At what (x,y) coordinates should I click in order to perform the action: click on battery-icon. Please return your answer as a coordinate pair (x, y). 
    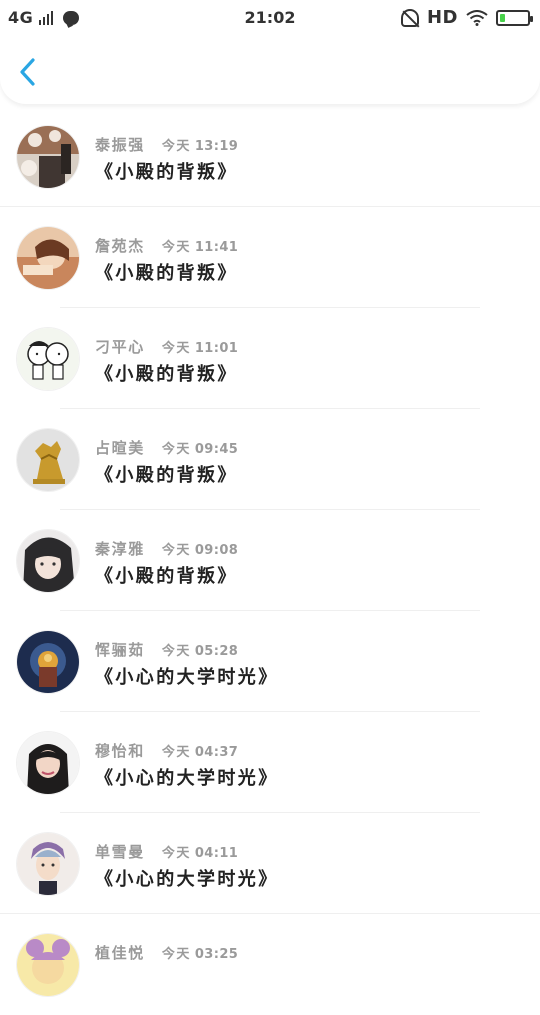
    Looking at the image, I should click on (514, 17).